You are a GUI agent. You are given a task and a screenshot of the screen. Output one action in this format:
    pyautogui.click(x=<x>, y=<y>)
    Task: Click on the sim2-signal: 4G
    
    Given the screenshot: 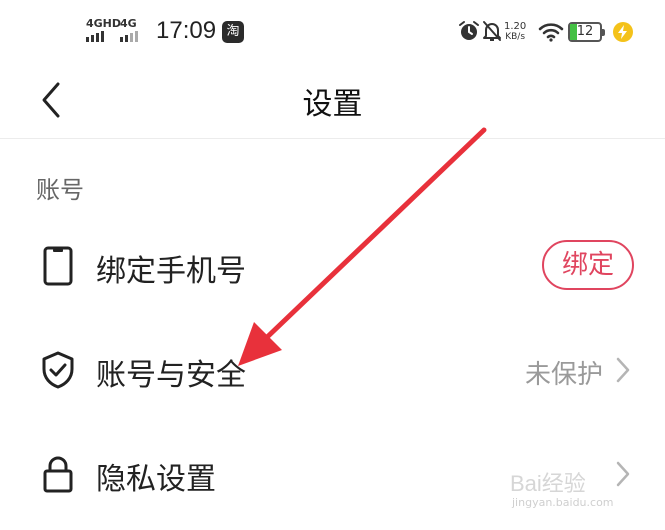 What is the action you would take?
    pyautogui.click(x=129, y=30)
    